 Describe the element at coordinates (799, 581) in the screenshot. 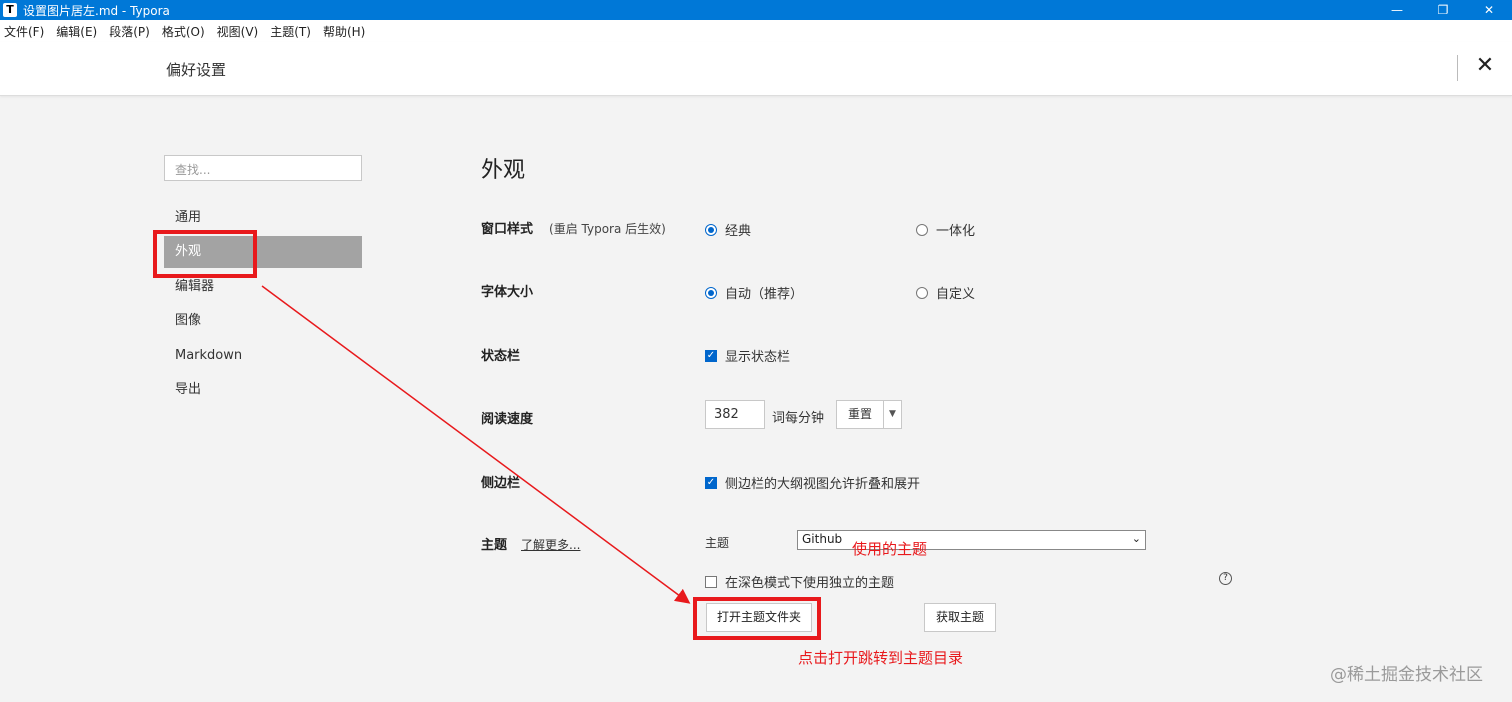

I see `dark-mode-theme-checkbox: 在深色模式下使用独立的主题` at that location.